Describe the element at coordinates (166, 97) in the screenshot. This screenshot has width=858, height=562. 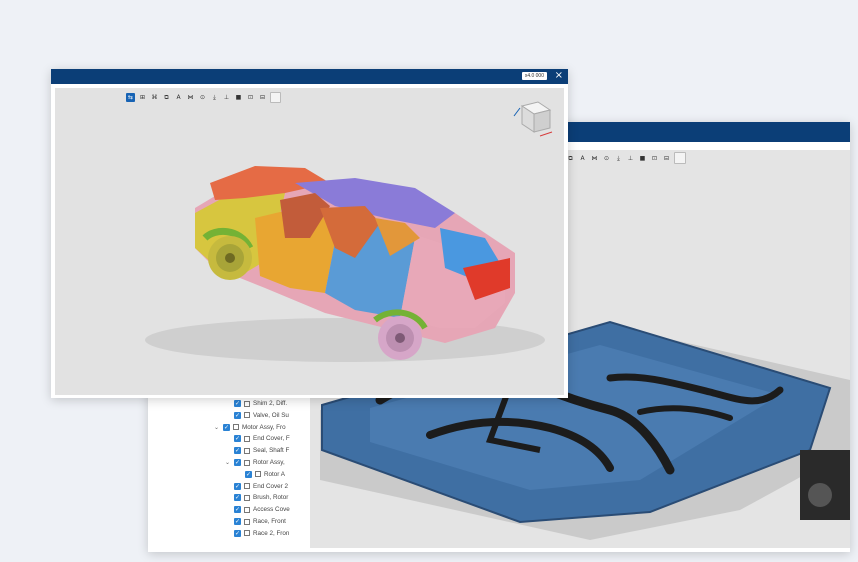
I see `toolbar-layers-button: ⧉` at that location.